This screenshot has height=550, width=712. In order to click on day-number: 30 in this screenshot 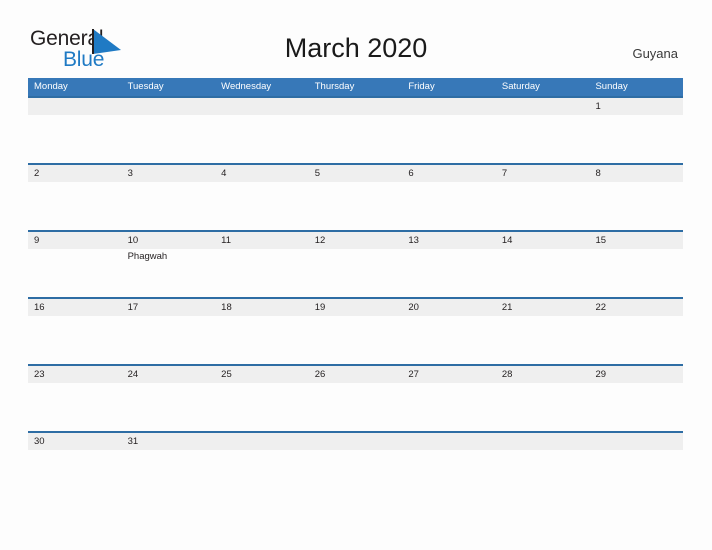, I will do `click(39, 441)`.